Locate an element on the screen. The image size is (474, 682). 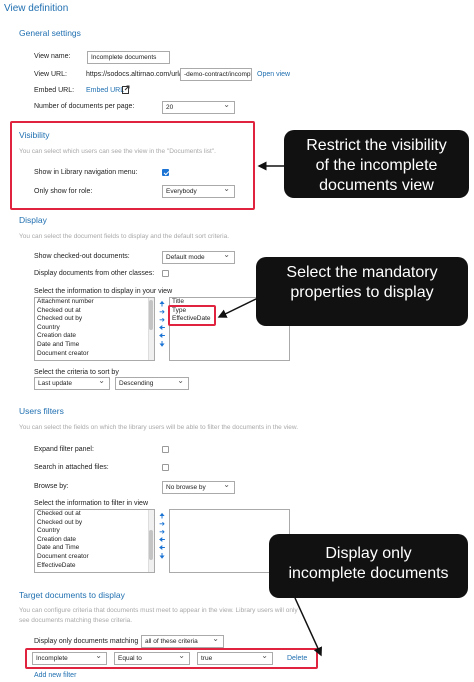
arrow-to-criteria is located at coordinates (308, 627).